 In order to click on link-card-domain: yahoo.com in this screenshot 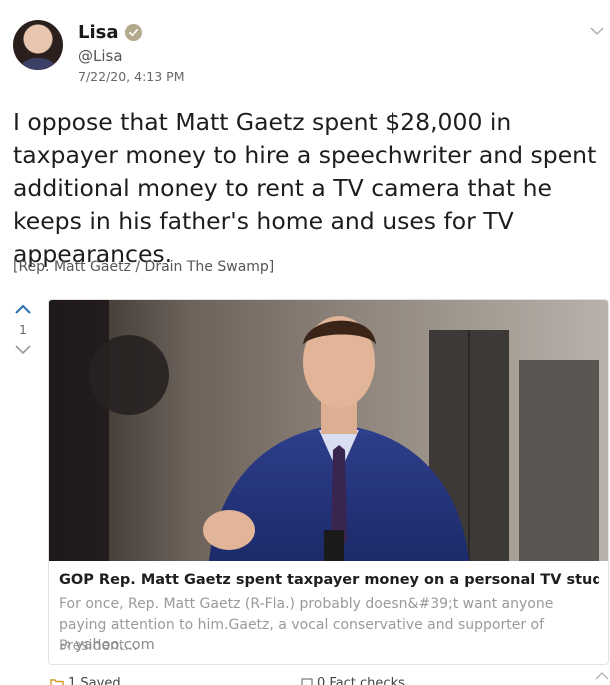, I will do `click(107, 645)`.